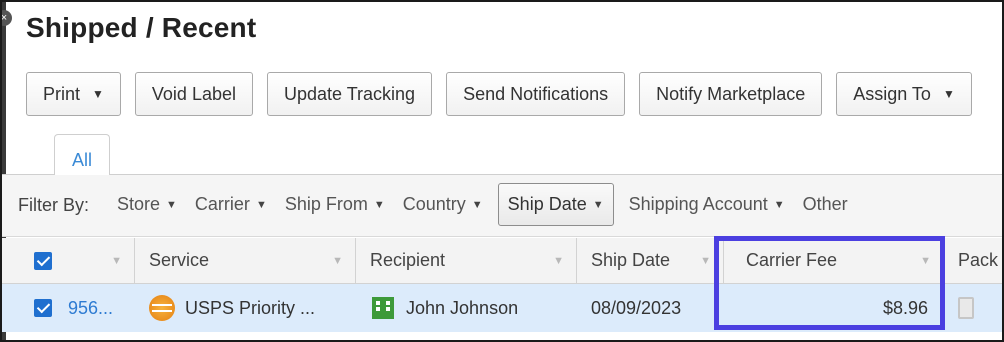 The image size is (1004, 342). I want to click on update-tracking-button-label: Update Tracking, so click(349, 93).